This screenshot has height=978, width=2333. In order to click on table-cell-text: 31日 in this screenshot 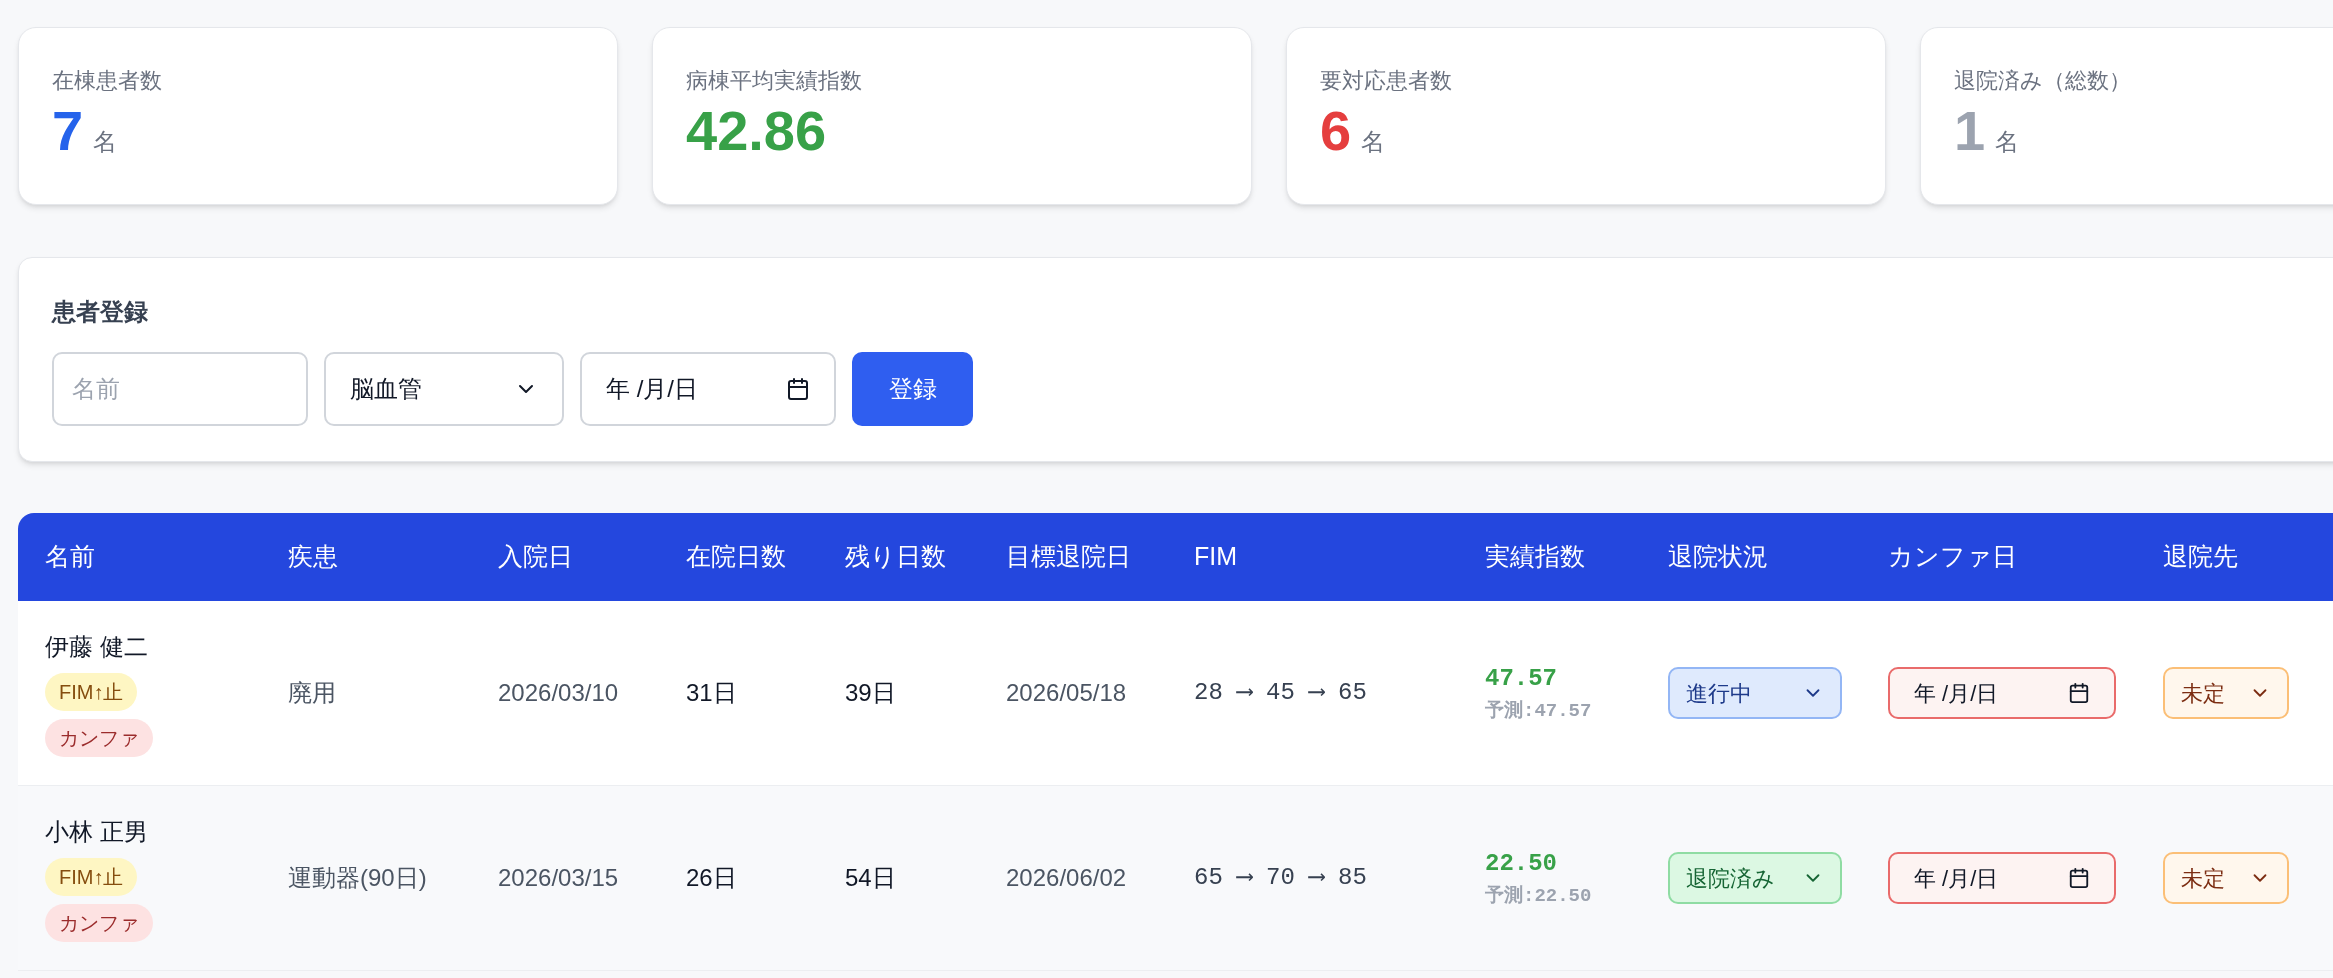, I will do `click(712, 693)`.